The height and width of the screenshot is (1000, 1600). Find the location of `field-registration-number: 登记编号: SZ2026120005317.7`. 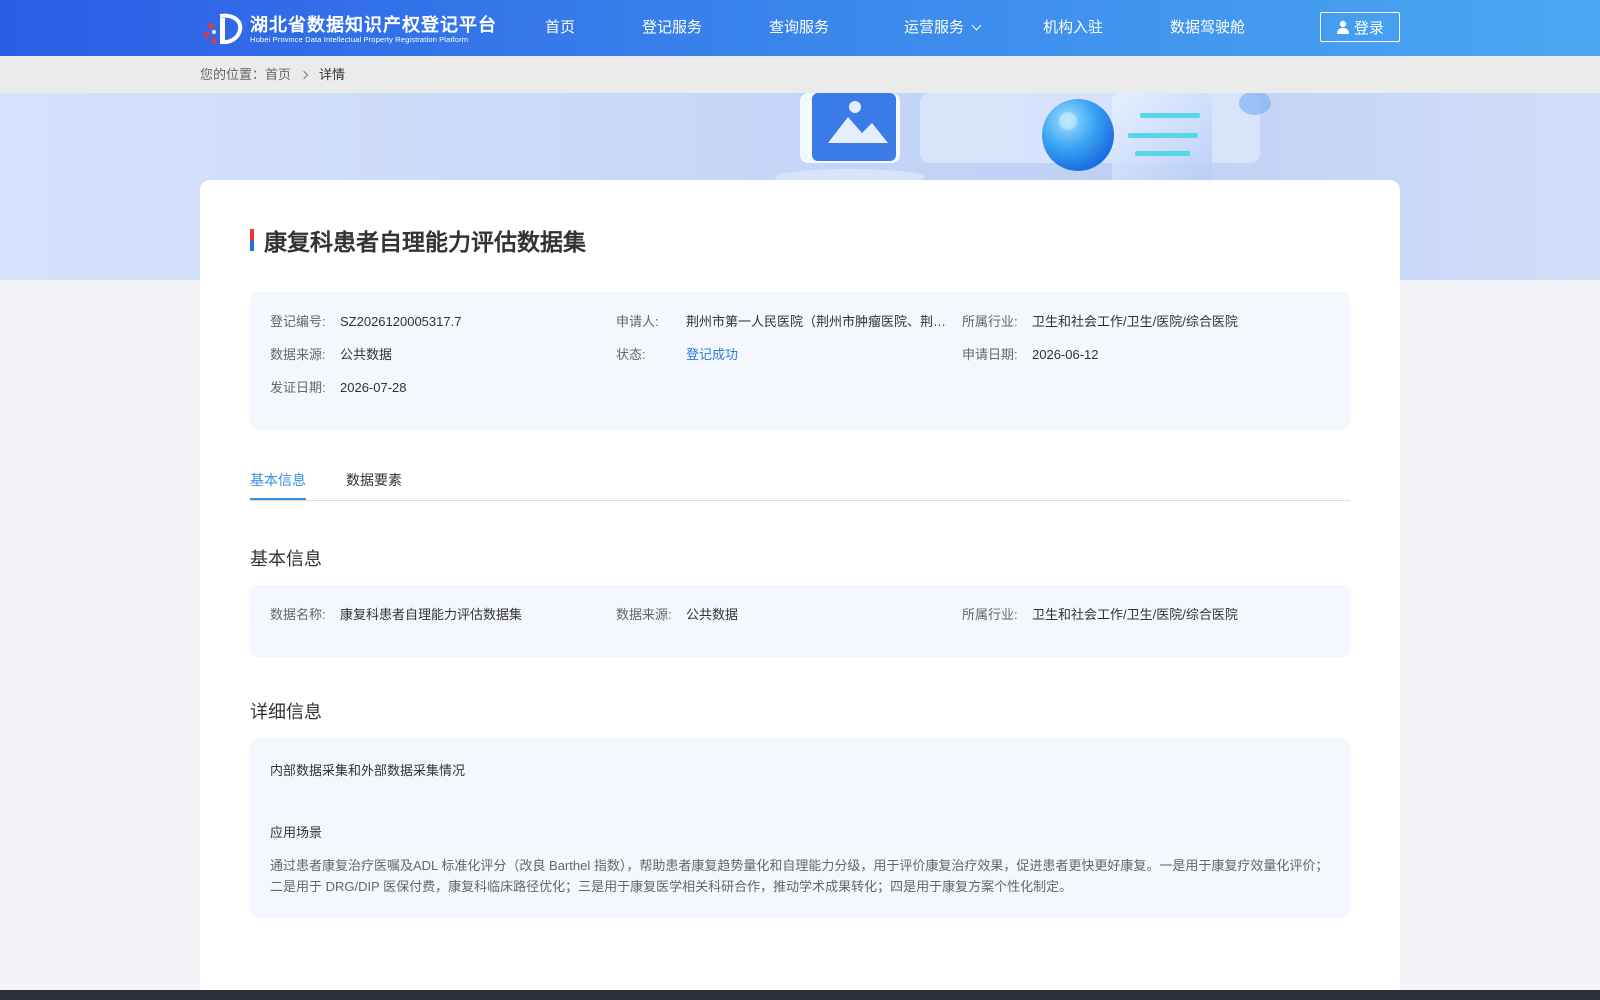

field-registration-number: 登记编号: SZ2026120005317.7 is located at coordinates (366, 321).